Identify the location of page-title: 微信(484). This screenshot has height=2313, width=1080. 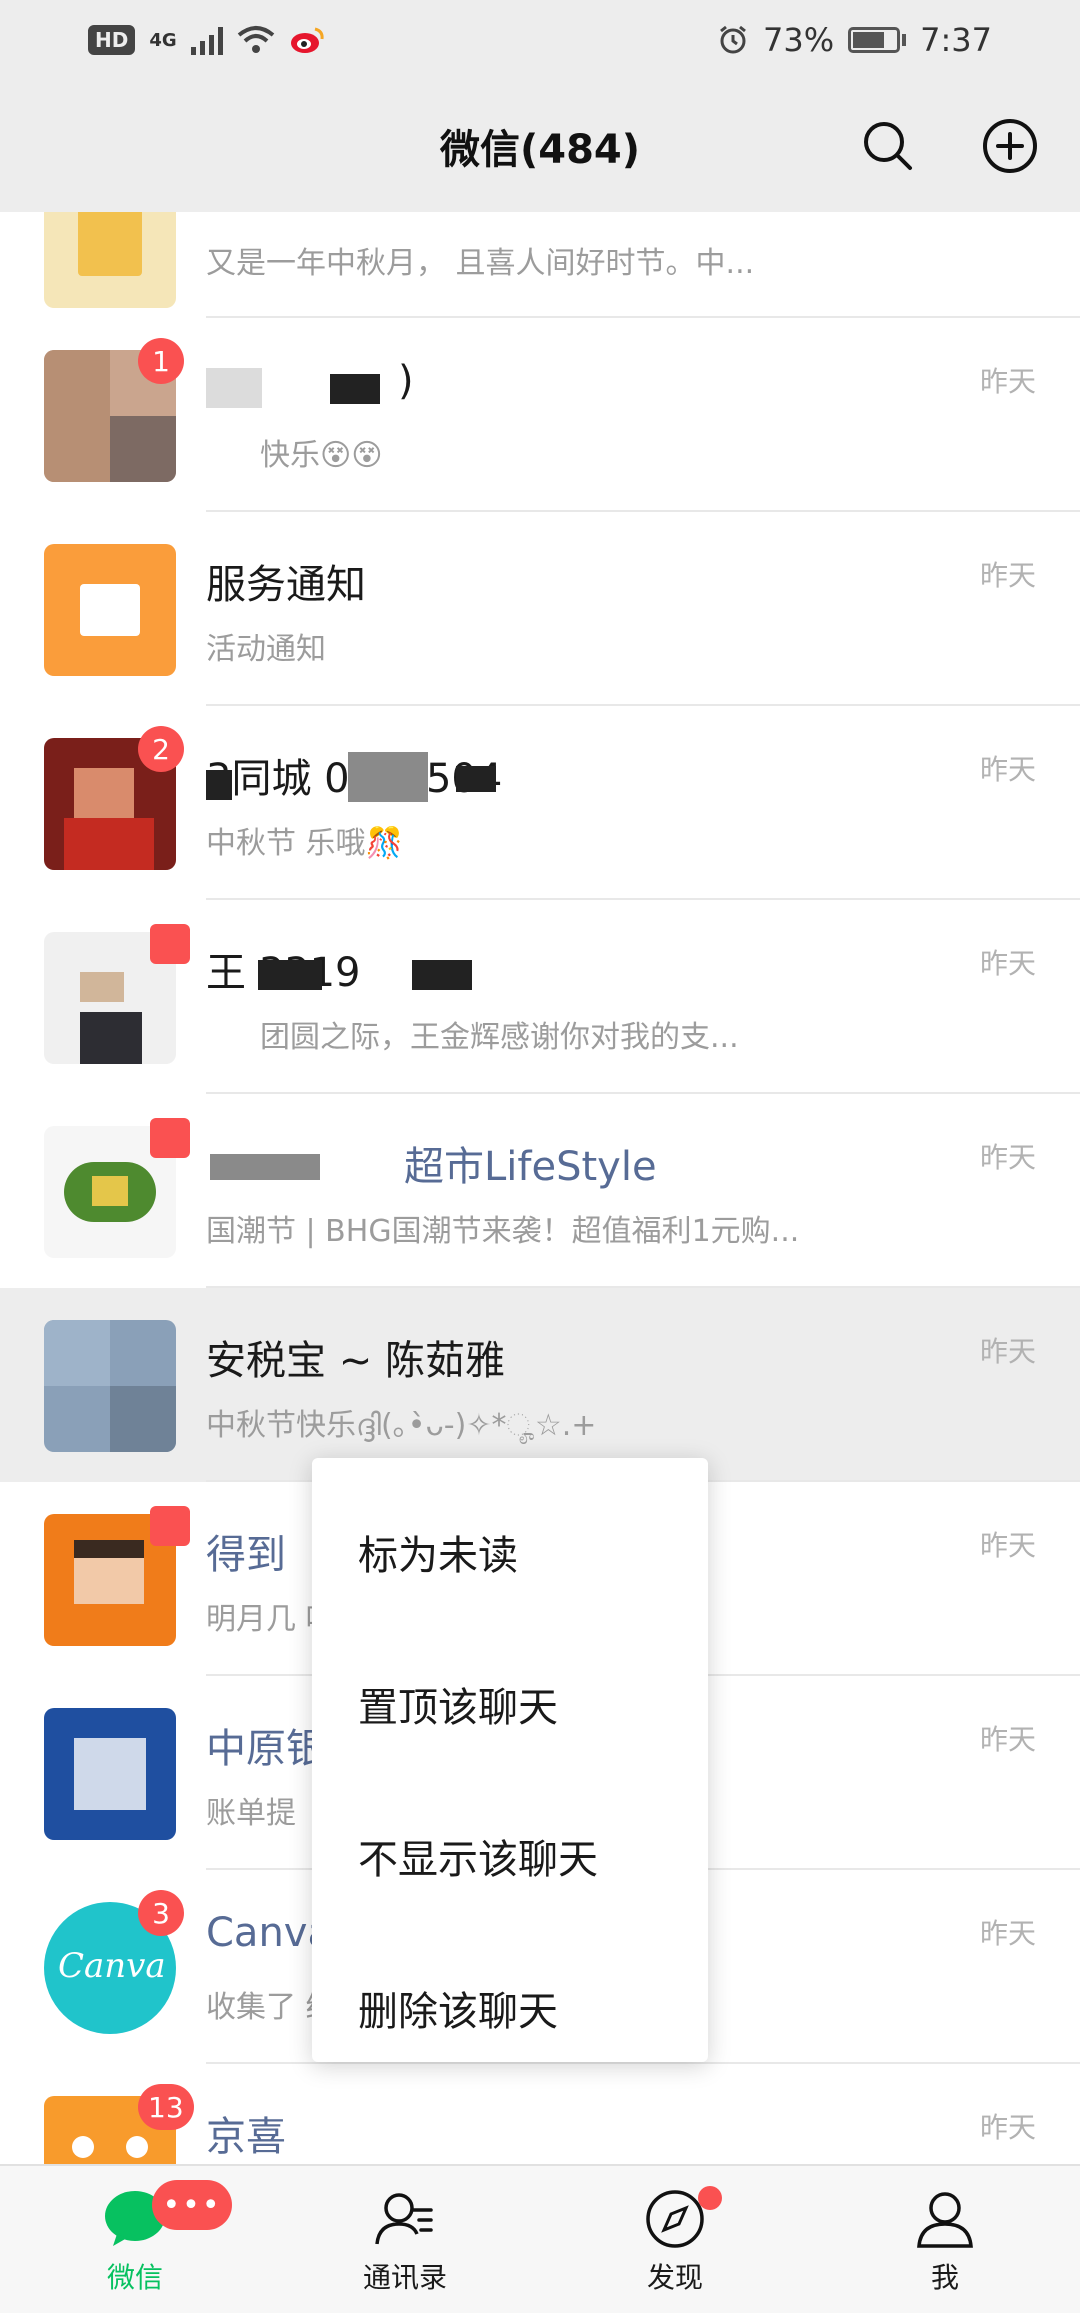
(540, 150).